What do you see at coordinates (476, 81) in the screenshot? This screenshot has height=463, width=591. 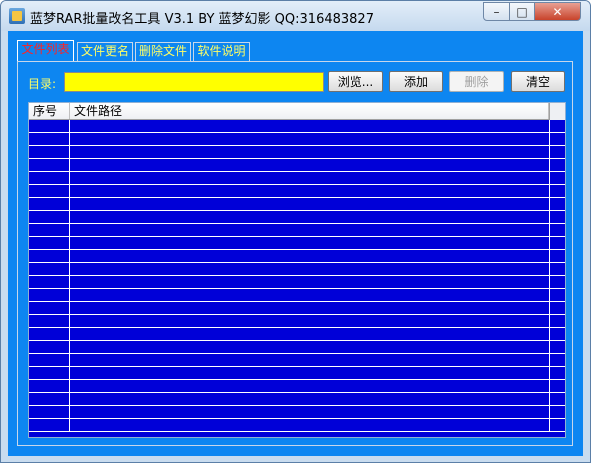 I see `delete-button: 删除` at bounding box center [476, 81].